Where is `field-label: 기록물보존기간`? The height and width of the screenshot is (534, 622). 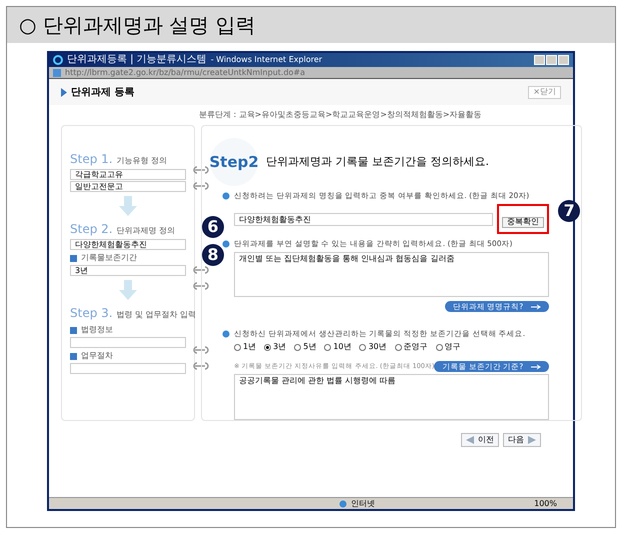
field-label: 기록물보존기간 is located at coordinates (109, 258).